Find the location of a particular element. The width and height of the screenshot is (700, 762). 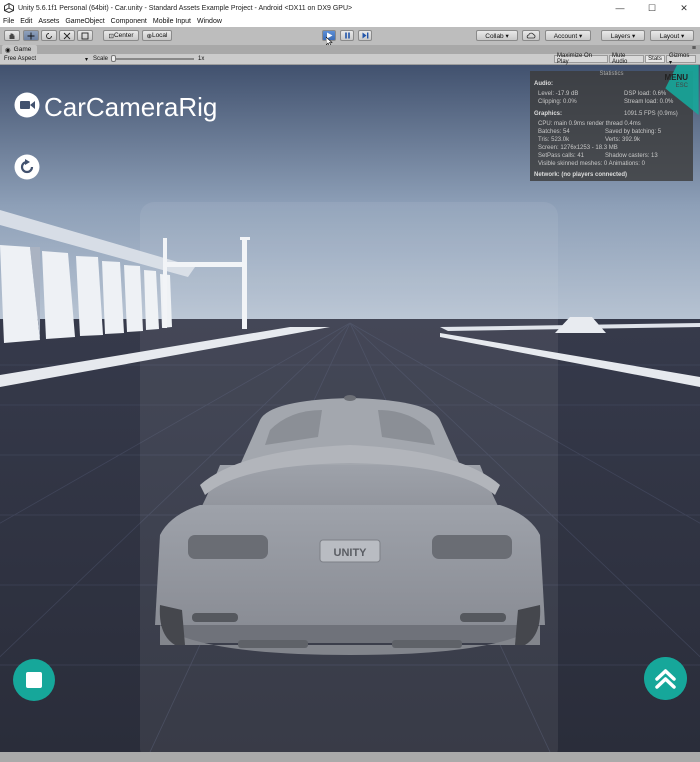

audio-level: Level: -17.9 dB is located at coordinates (558, 94).